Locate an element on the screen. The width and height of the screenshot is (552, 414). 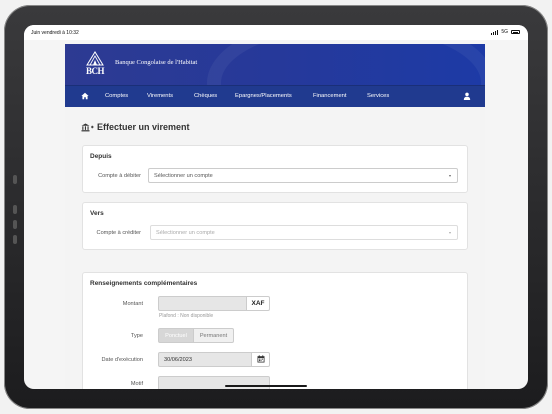
ceiling-hint: Plafond : Non disponible is located at coordinates (186, 316).